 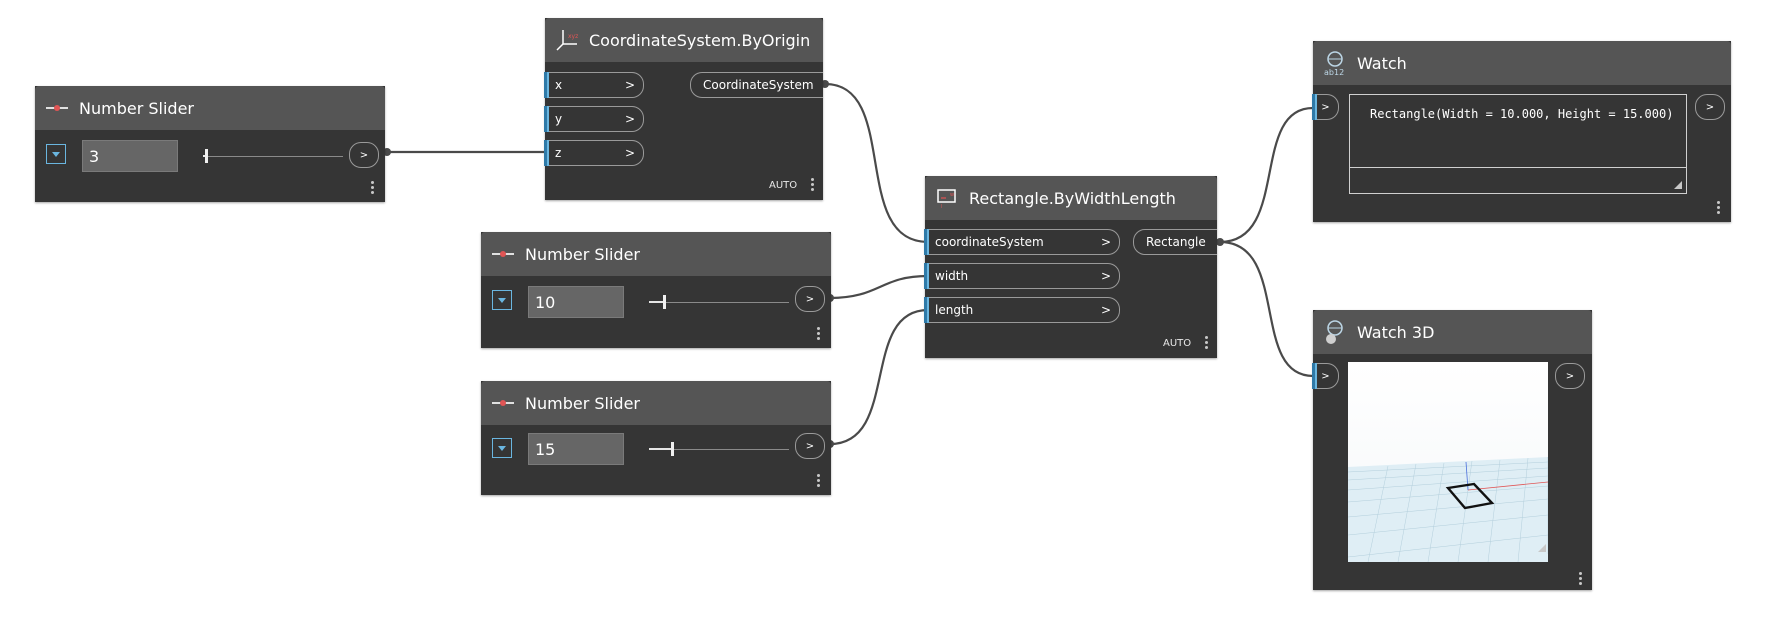 What do you see at coordinates (952, 276) in the screenshot?
I see `port-label: width` at bounding box center [952, 276].